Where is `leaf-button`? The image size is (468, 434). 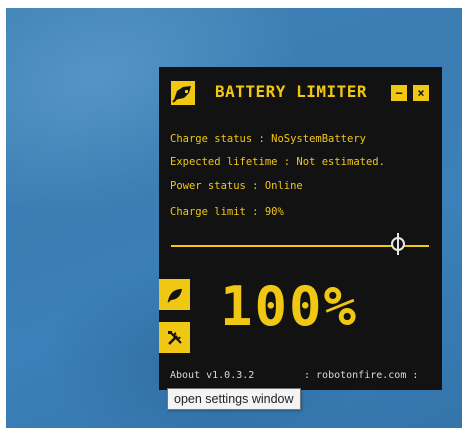 leaf-button is located at coordinates (174, 294).